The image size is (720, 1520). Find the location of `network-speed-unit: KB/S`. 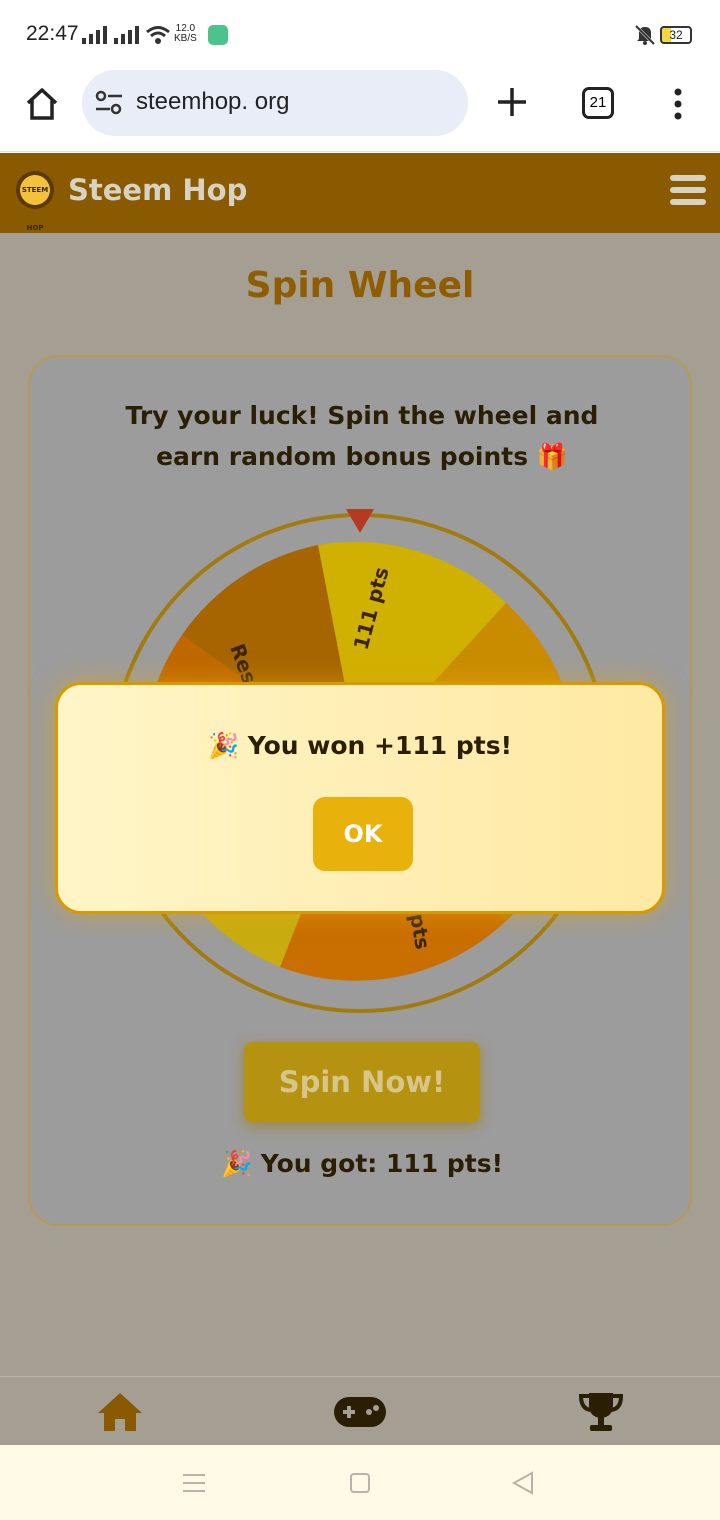

network-speed-unit: KB/S is located at coordinates (185, 38).